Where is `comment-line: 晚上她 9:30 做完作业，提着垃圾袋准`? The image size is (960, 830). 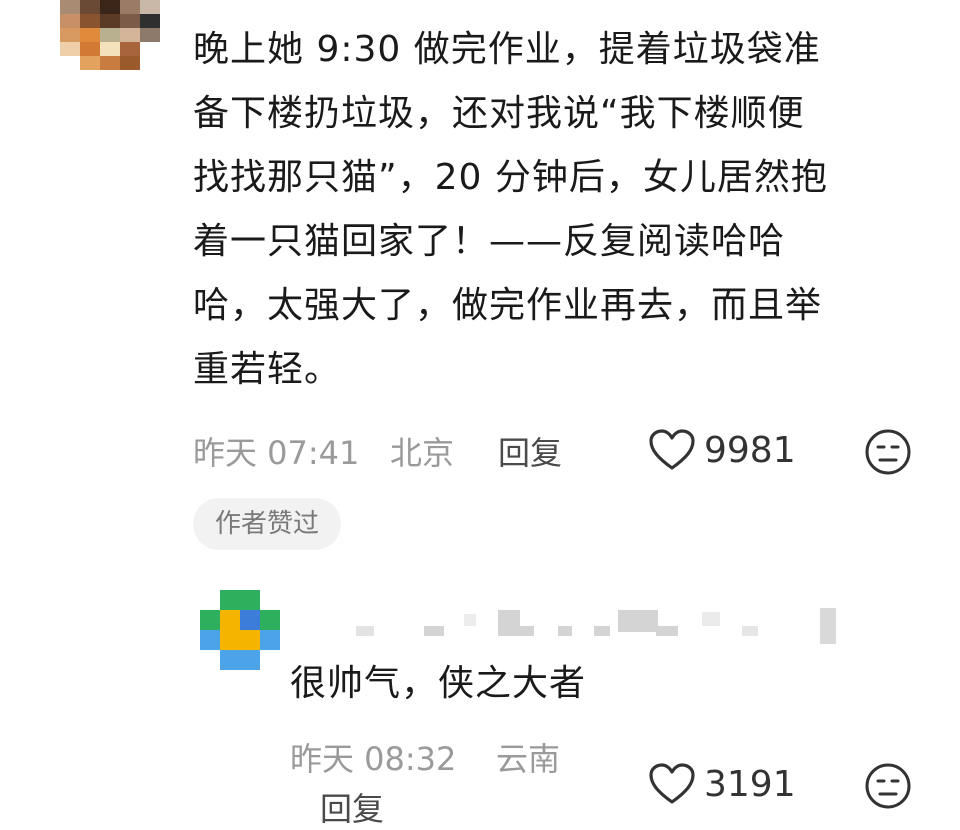 comment-line: 晚上她 9:30 做完作业，提着垃圾袋准 is located at coordinates (507, 49).